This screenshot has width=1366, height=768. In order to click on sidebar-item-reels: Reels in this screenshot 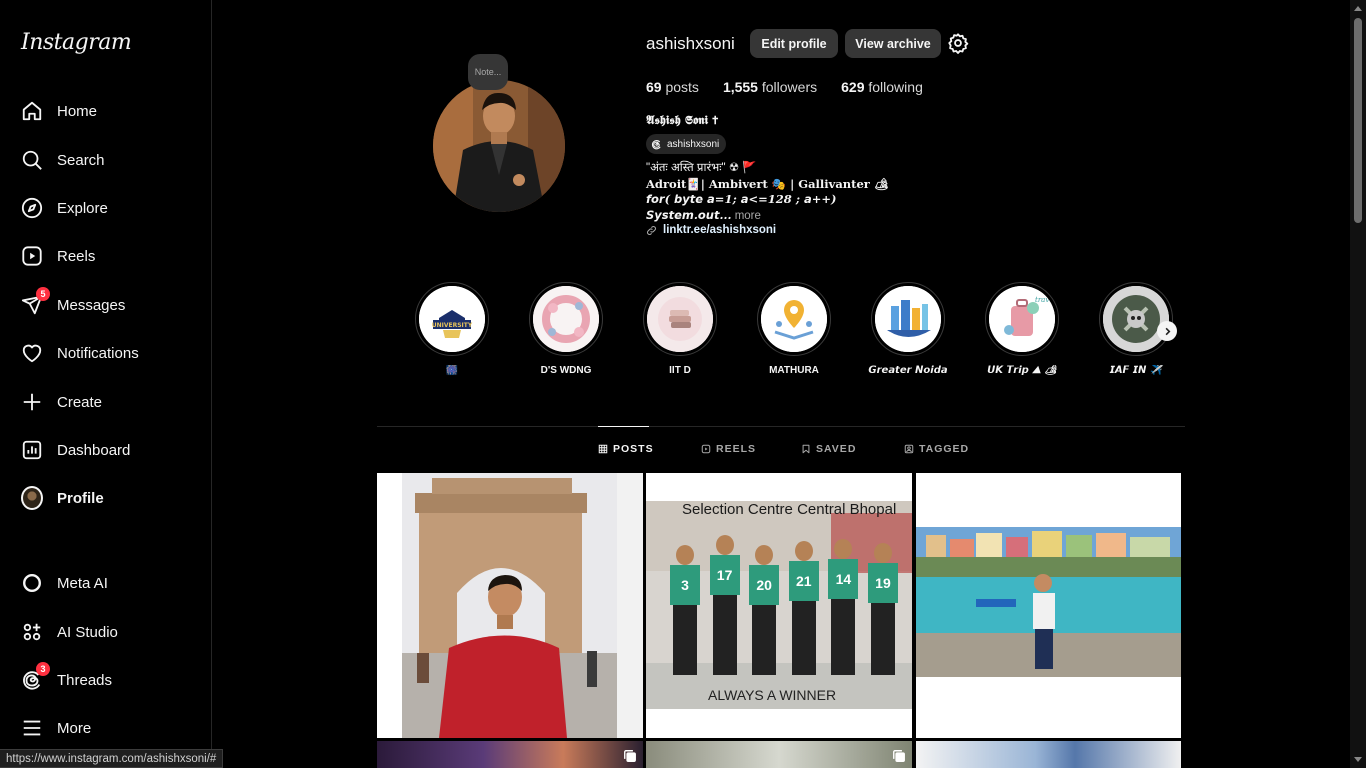, I will do `click(105, 256)`.